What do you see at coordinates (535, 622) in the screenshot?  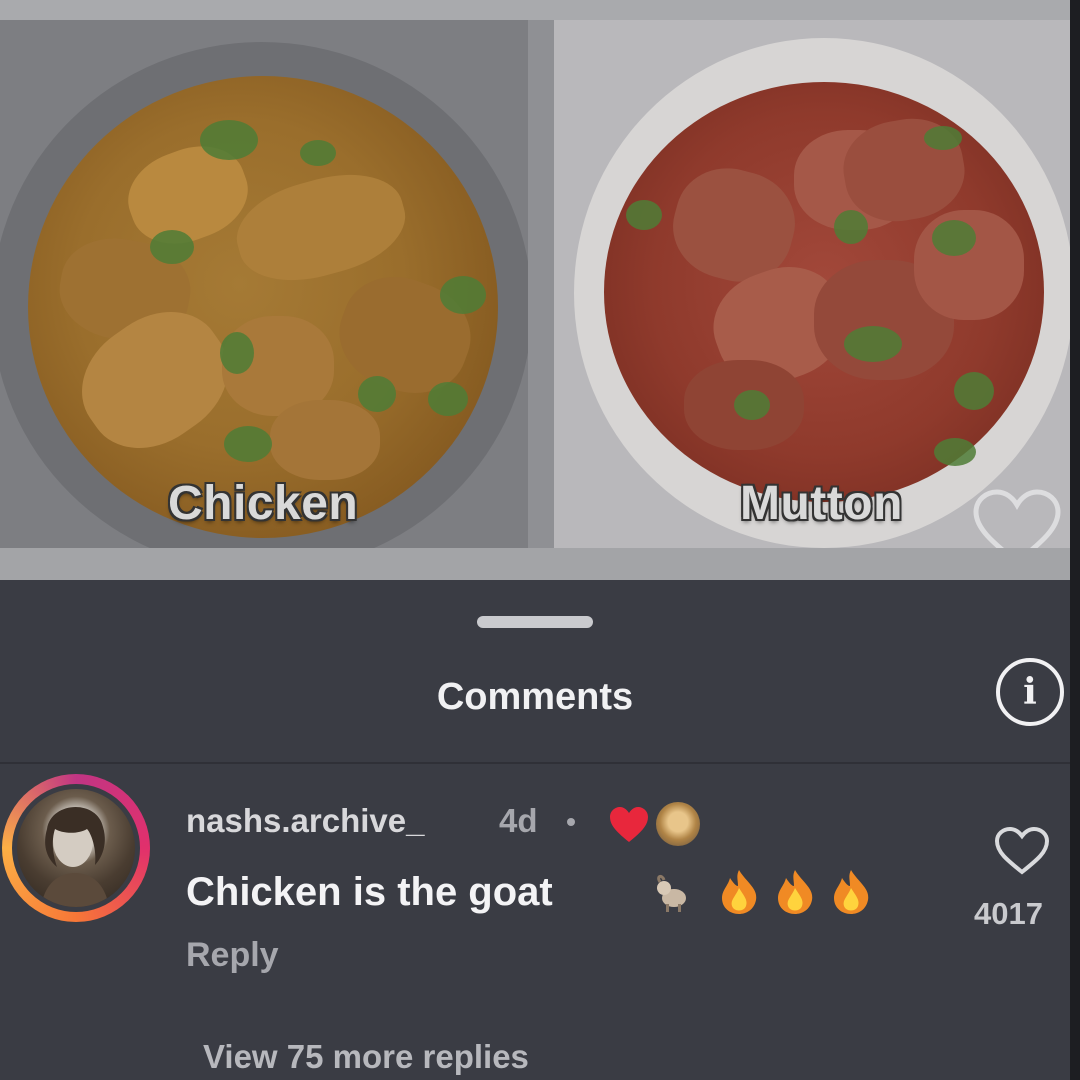 I see `sheet-drag-handle` at bounding box center [535, 622].